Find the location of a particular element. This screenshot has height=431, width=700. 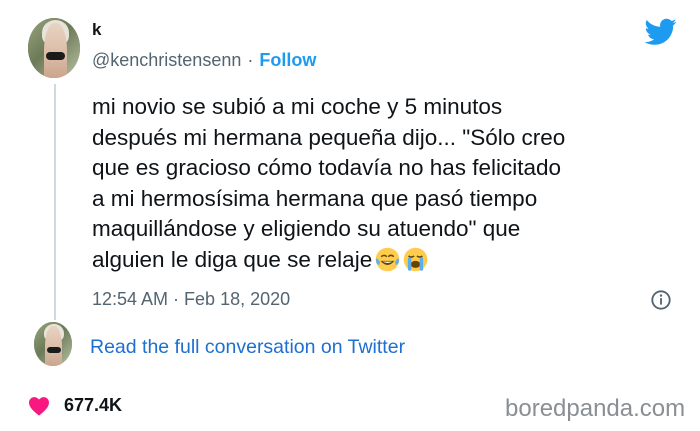

thread-connector-line is located at coordinates (55, 202).